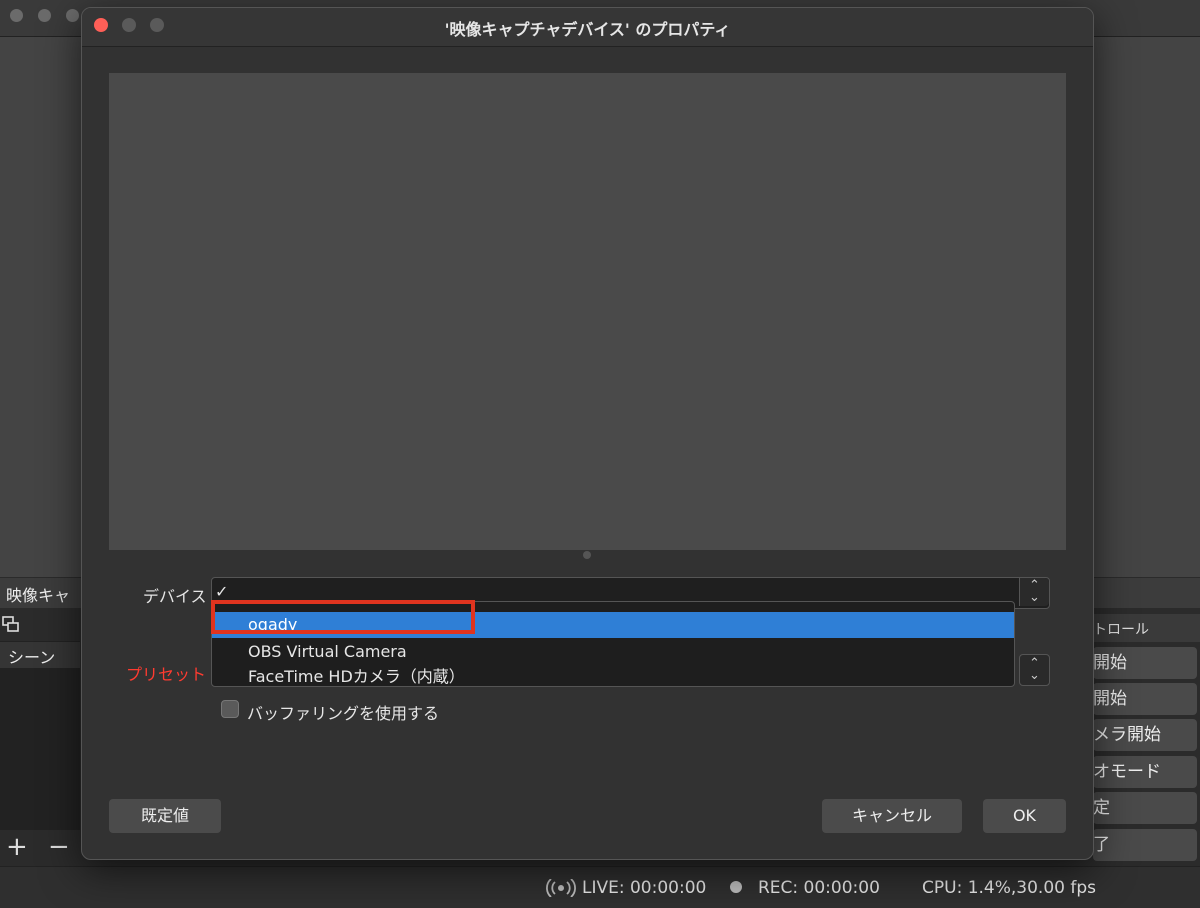 The height and width of the screenshot is (908, 1200). I want to click on preset-select-stepper: ⌃ ⌄, so click(1034, 670).